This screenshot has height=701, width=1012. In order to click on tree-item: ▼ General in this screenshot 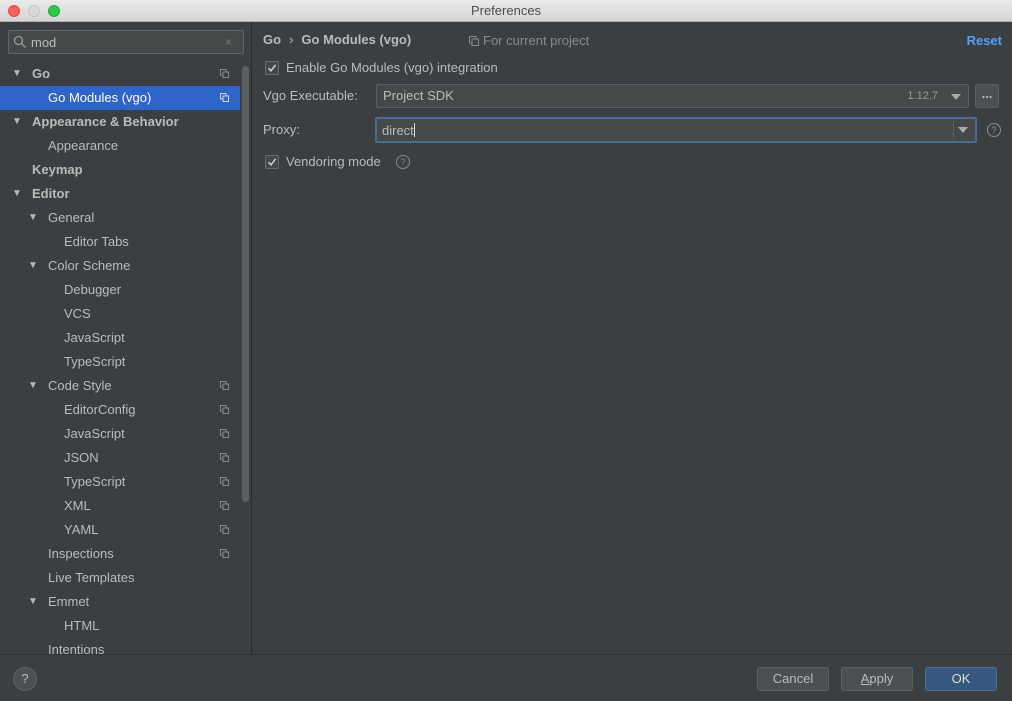, I will do `click(120, 218)`.